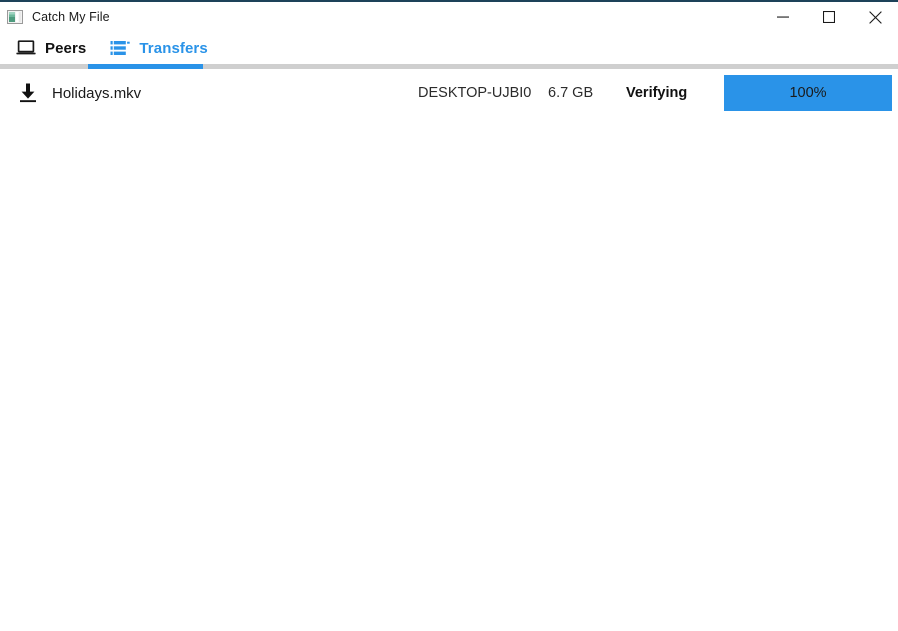 The width and height of the screenshot is (898, 631). I want to click on list-icon, so click(120, 48).